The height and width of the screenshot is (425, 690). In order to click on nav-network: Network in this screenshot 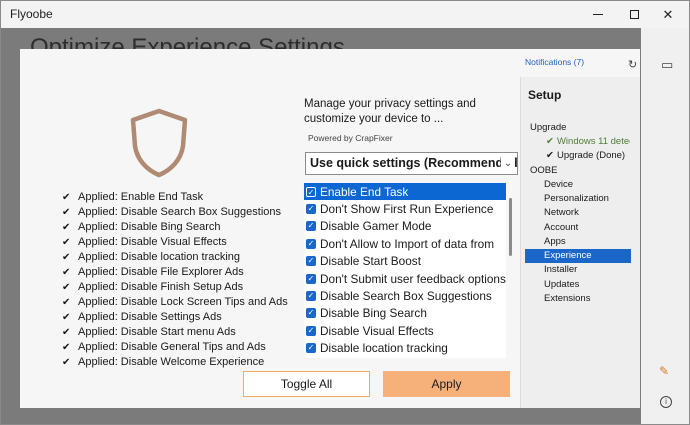, I will do `click(561, 212)`.